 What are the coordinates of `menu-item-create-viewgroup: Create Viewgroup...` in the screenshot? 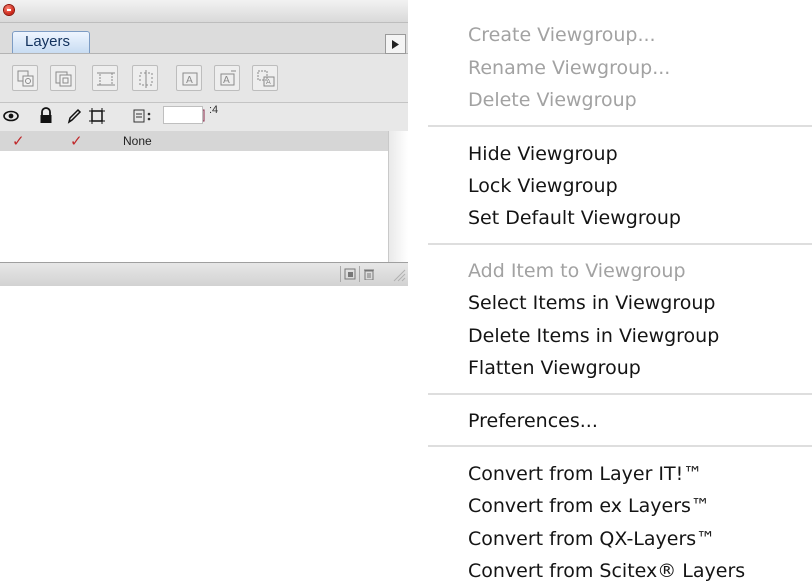 It's located at (562, 35).